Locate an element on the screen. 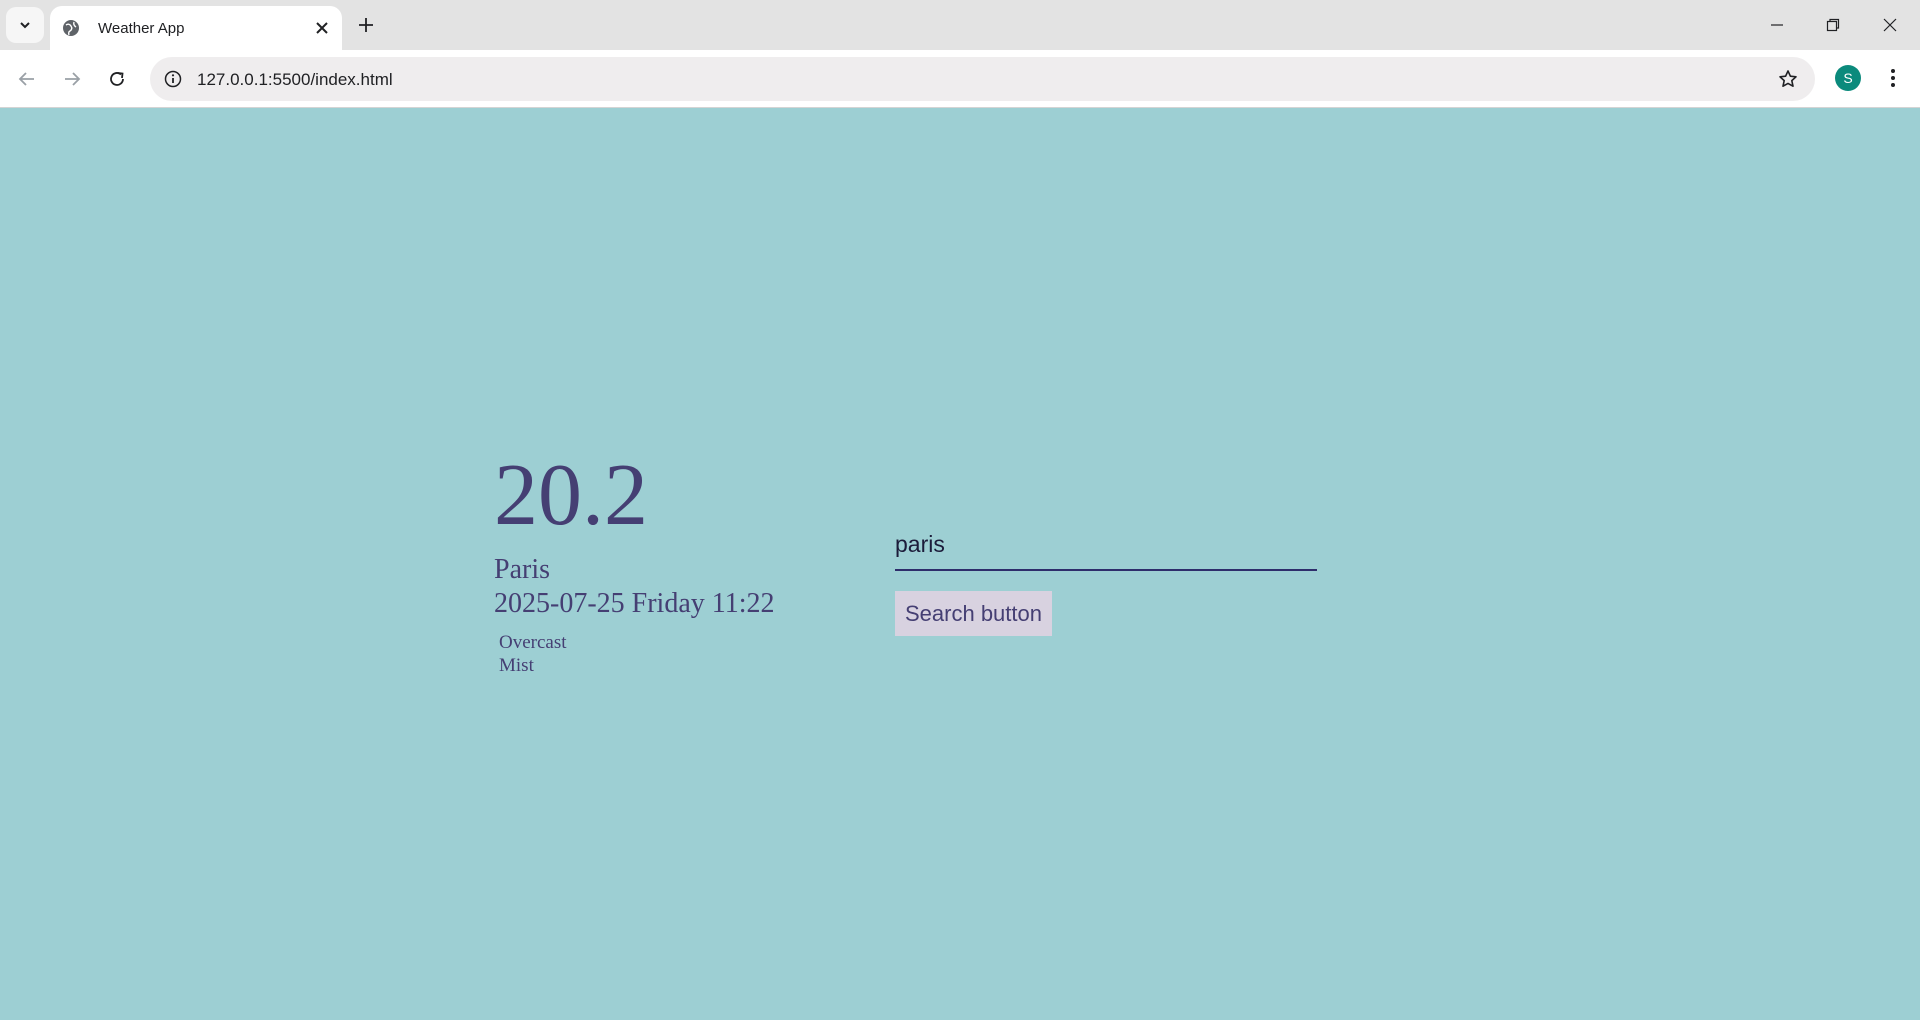 The height and width of the screenshot is (1020, 1920). info-icon is located at coordinates (173, 79).